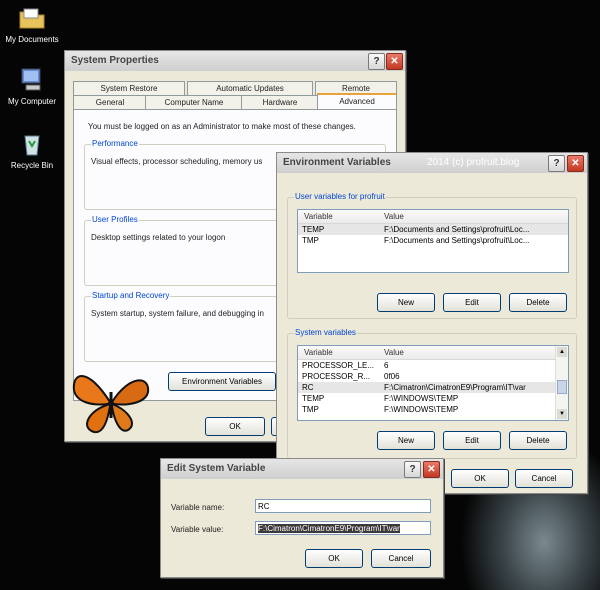 The width and height of the screenshot is (600, 590). I want to click on variable-name-label: Variable name:, so click(198, 507).